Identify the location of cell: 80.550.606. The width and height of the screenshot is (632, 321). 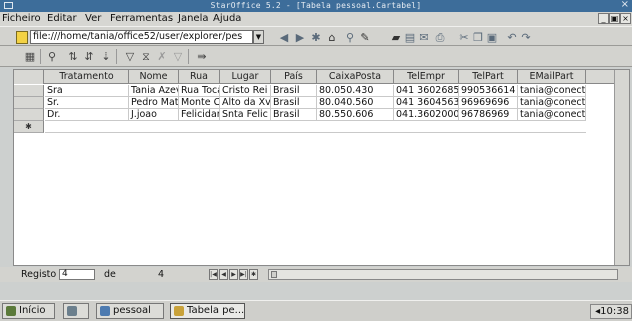
(355, 115).